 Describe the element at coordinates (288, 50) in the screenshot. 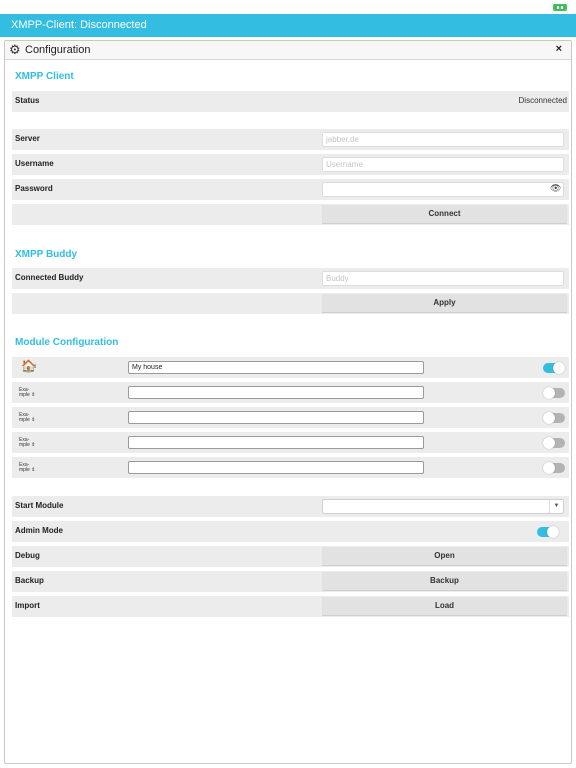

I see `panel-header: ⚙ Configuration ×` at that location.